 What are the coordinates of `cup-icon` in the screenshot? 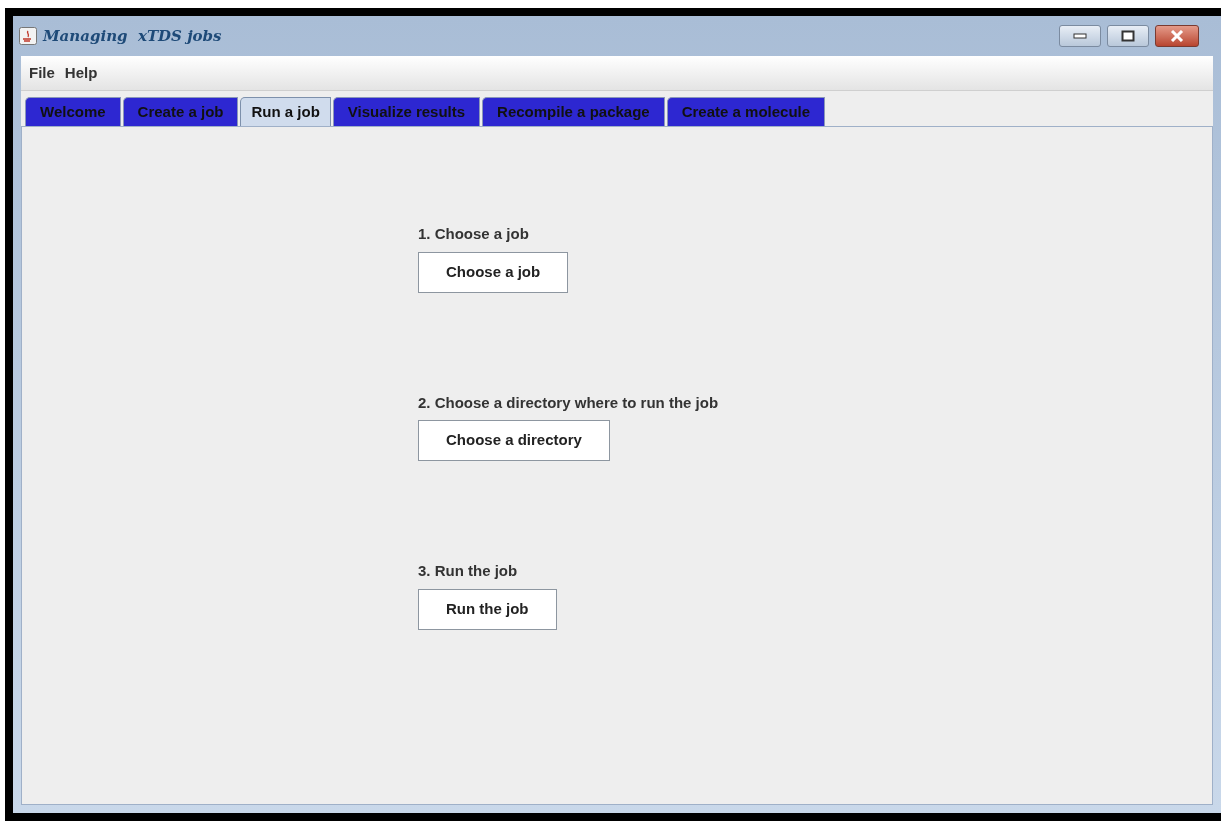 It's located at (28, 36).